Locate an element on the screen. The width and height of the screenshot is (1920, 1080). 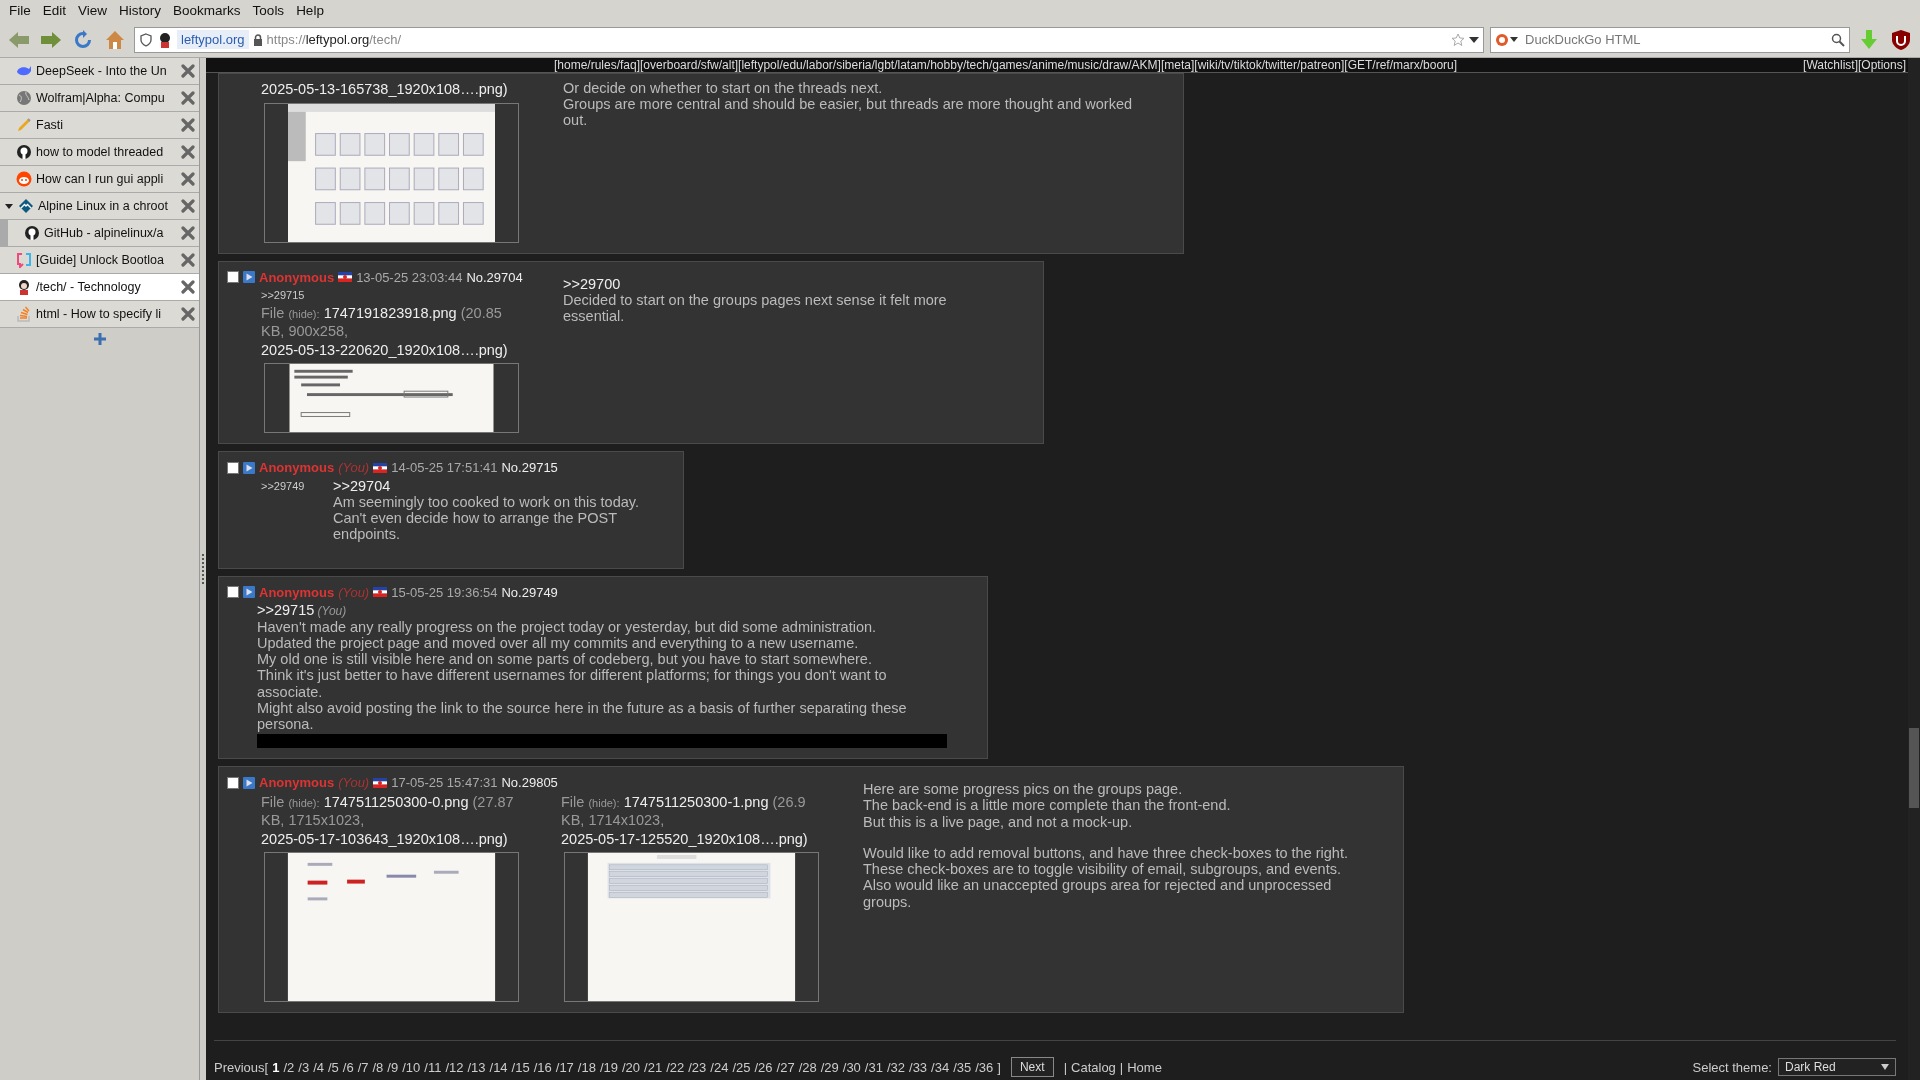
next-button: Next is located at coordinates (1032, 1067).